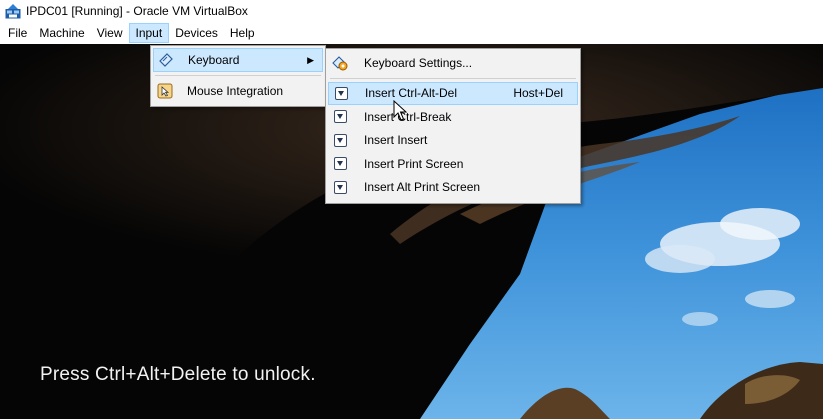 The width and height of the screenshot is (823, 419). Describe the element at coordinates (400, 110) in the screenshot. I see `mouse-cursor-icon` at that location.